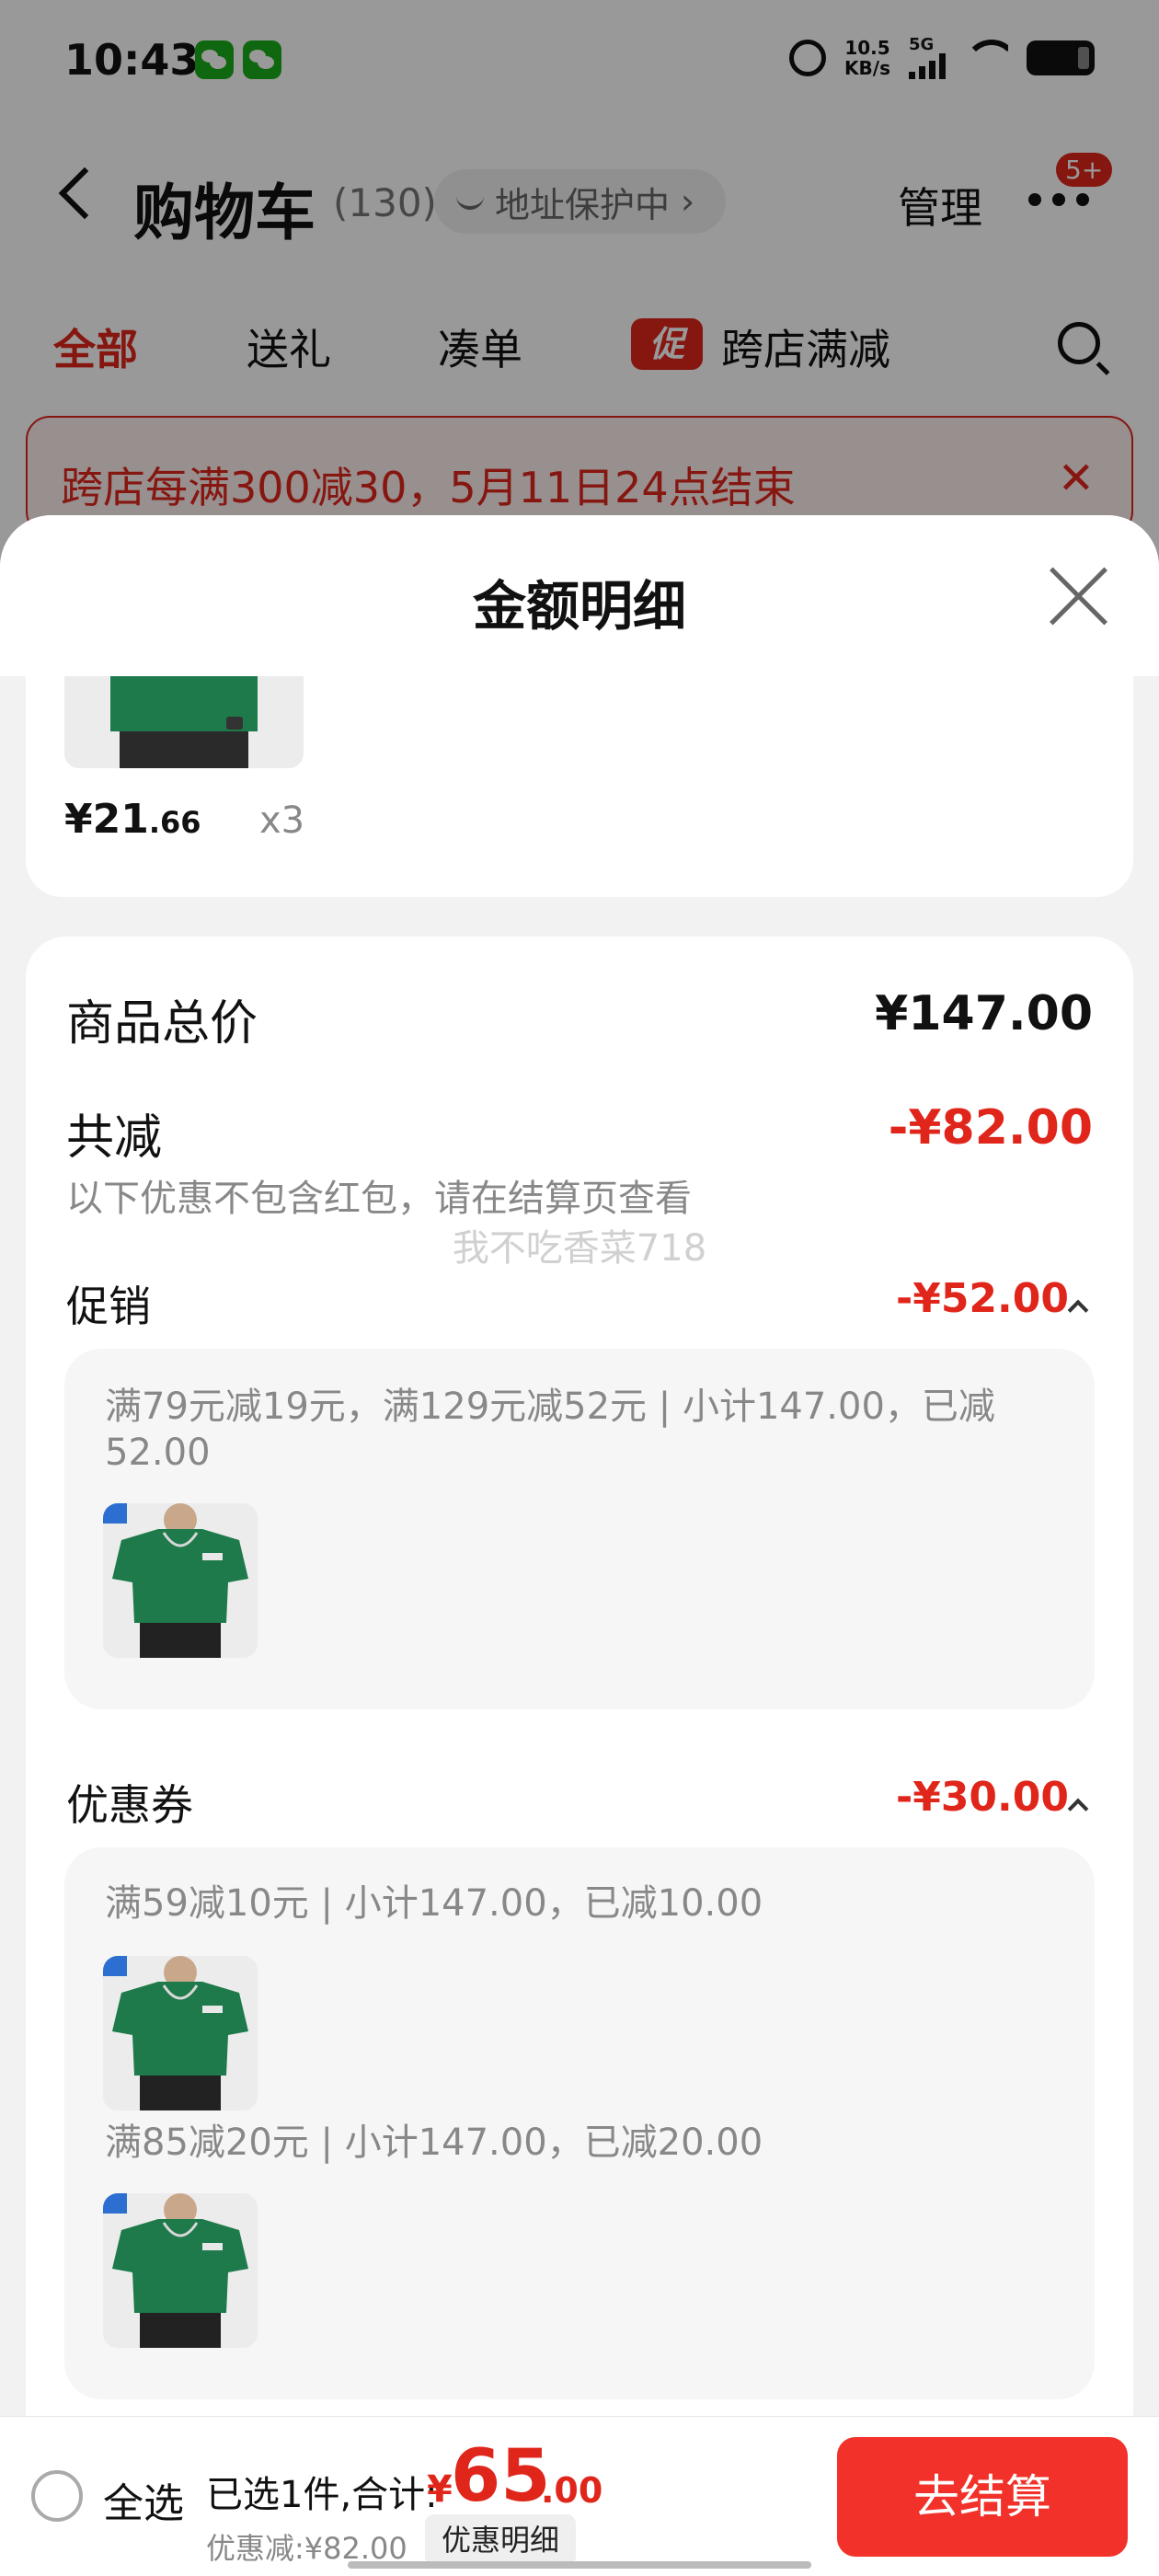 The image size is (1159, 2576). I want to click on item-card: ¥21.66 x3, so click(579, 786).